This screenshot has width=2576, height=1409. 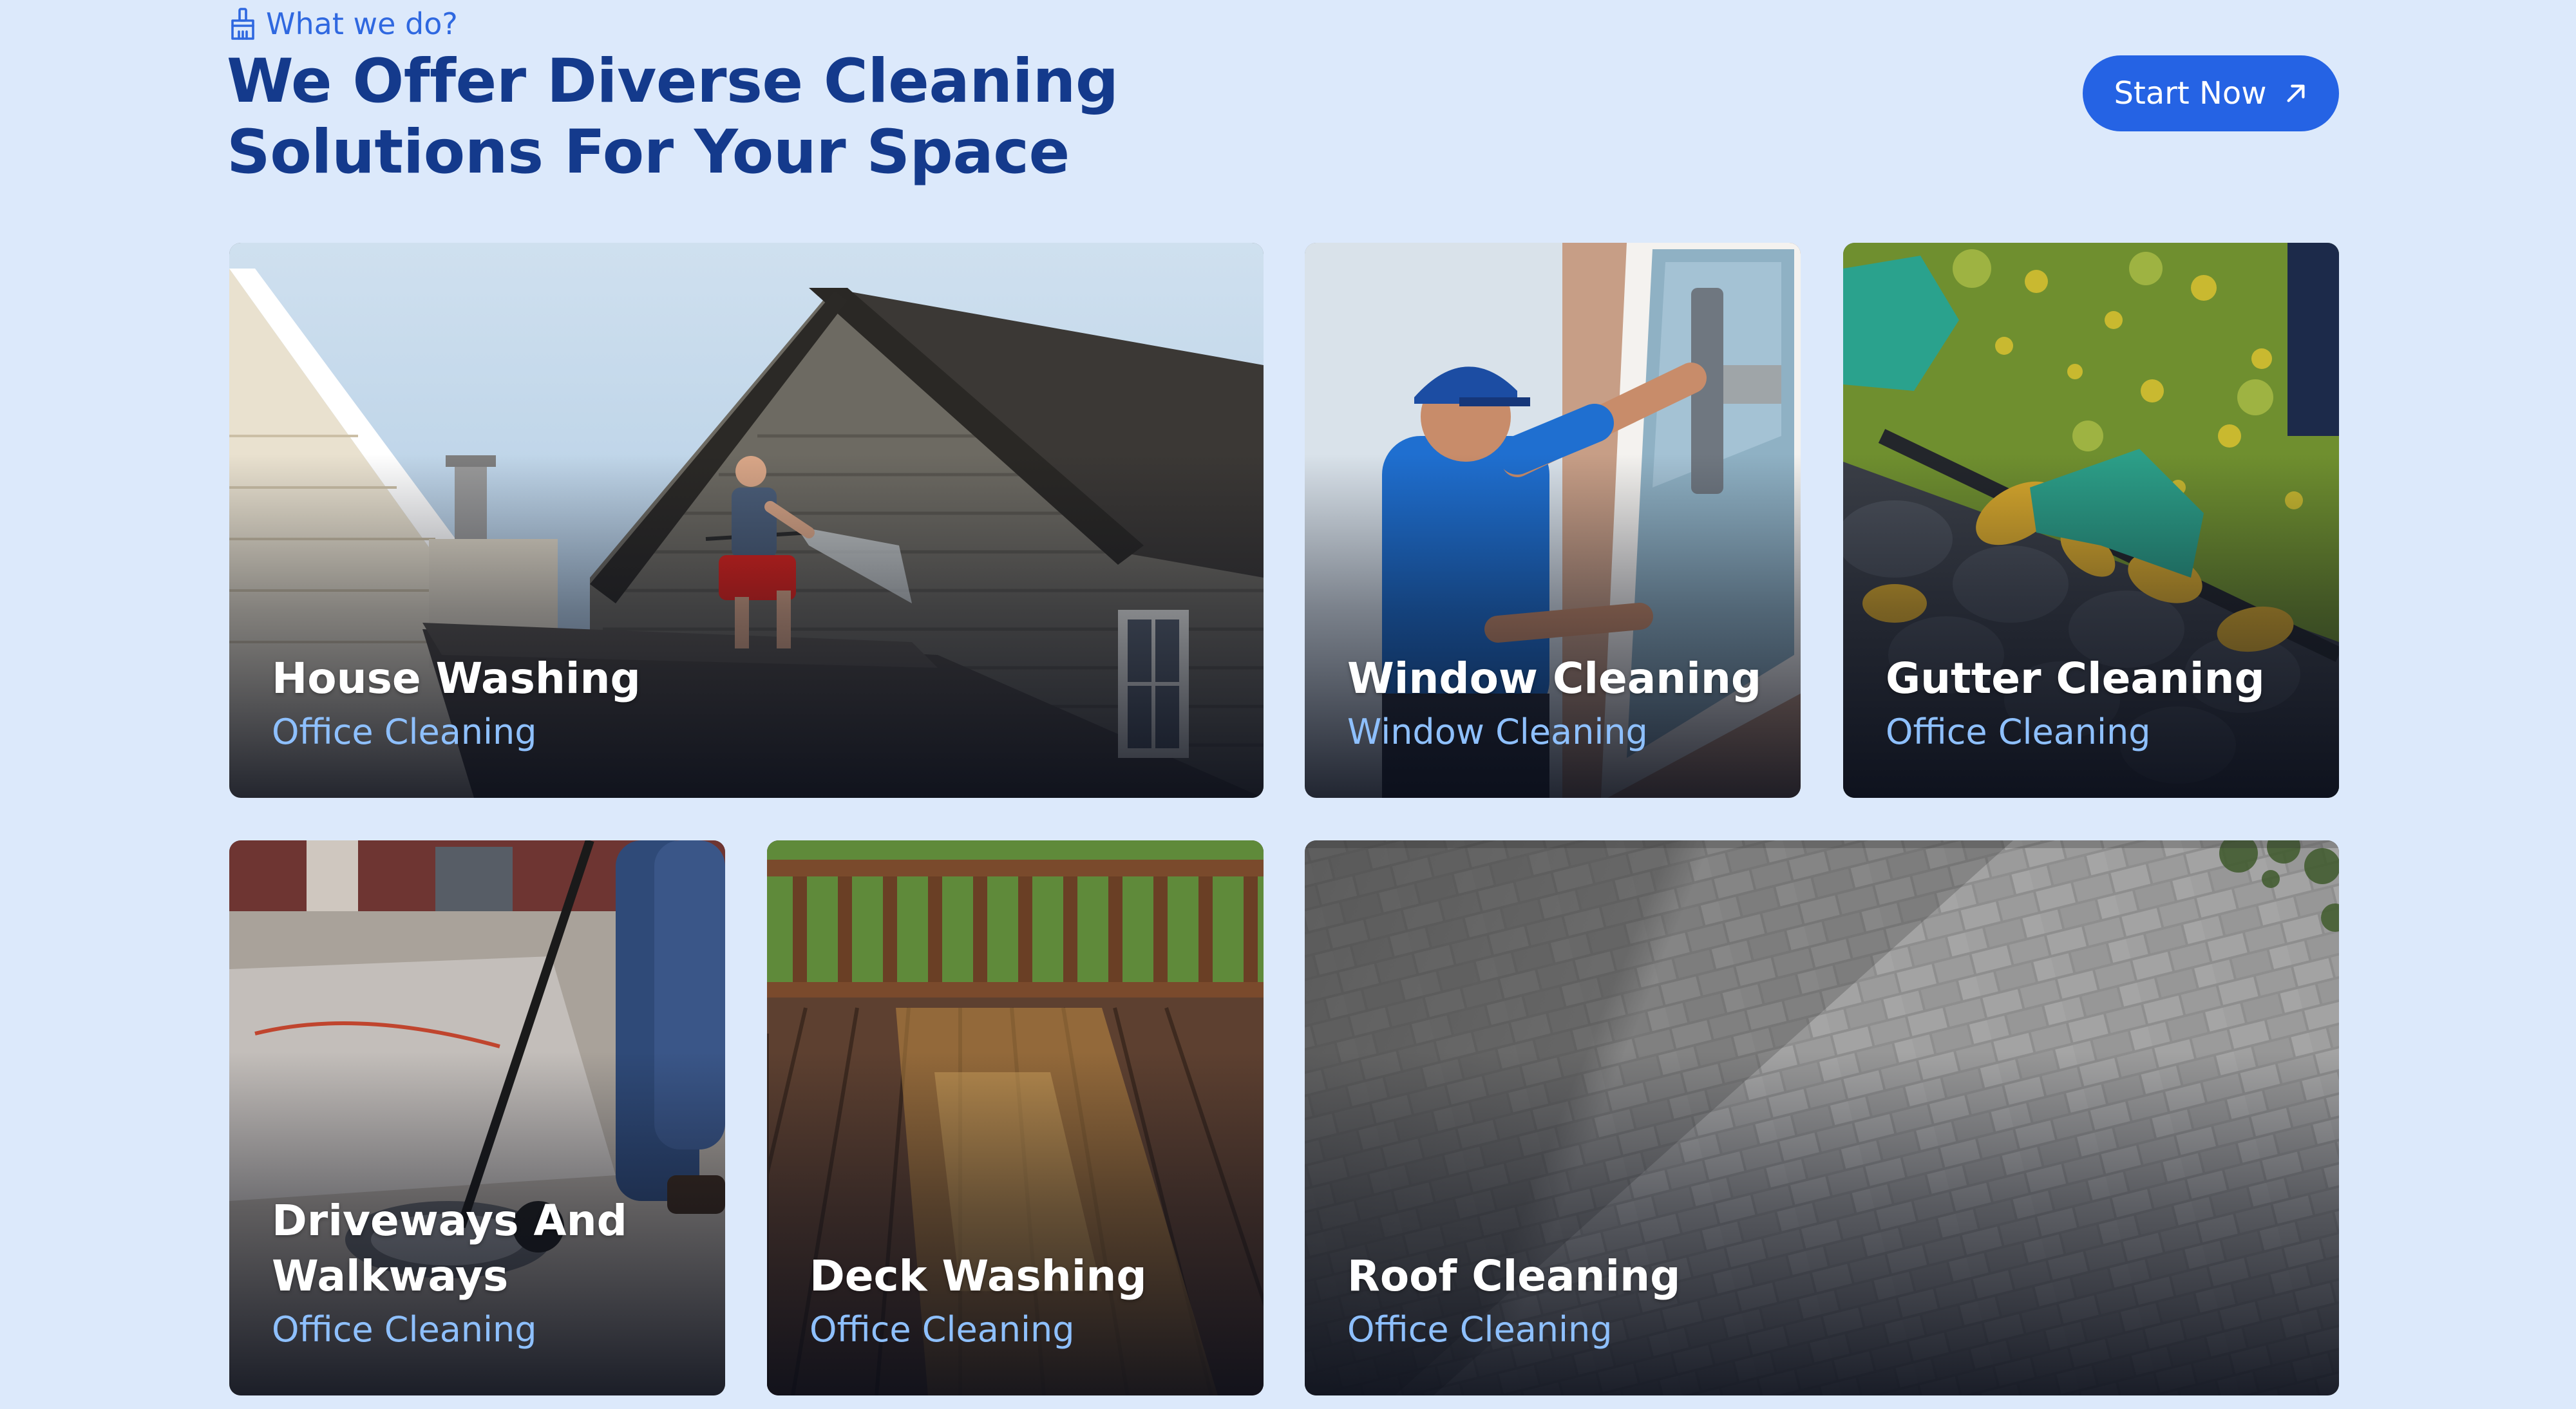 What do you see at coordinates (1830, 1302) in the screenshot?
I see `card-caption: Roof Cleaning Office Cleaning` at bounding box center [1830, 1302].